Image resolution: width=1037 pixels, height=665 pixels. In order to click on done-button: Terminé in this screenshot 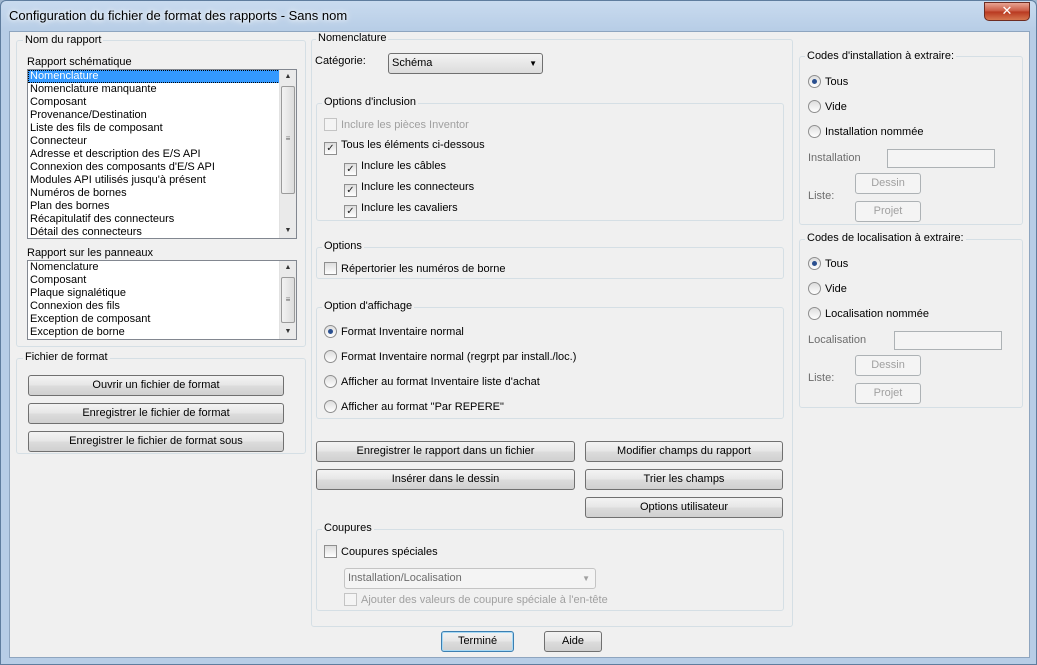, I will do `click(477, 641)`.